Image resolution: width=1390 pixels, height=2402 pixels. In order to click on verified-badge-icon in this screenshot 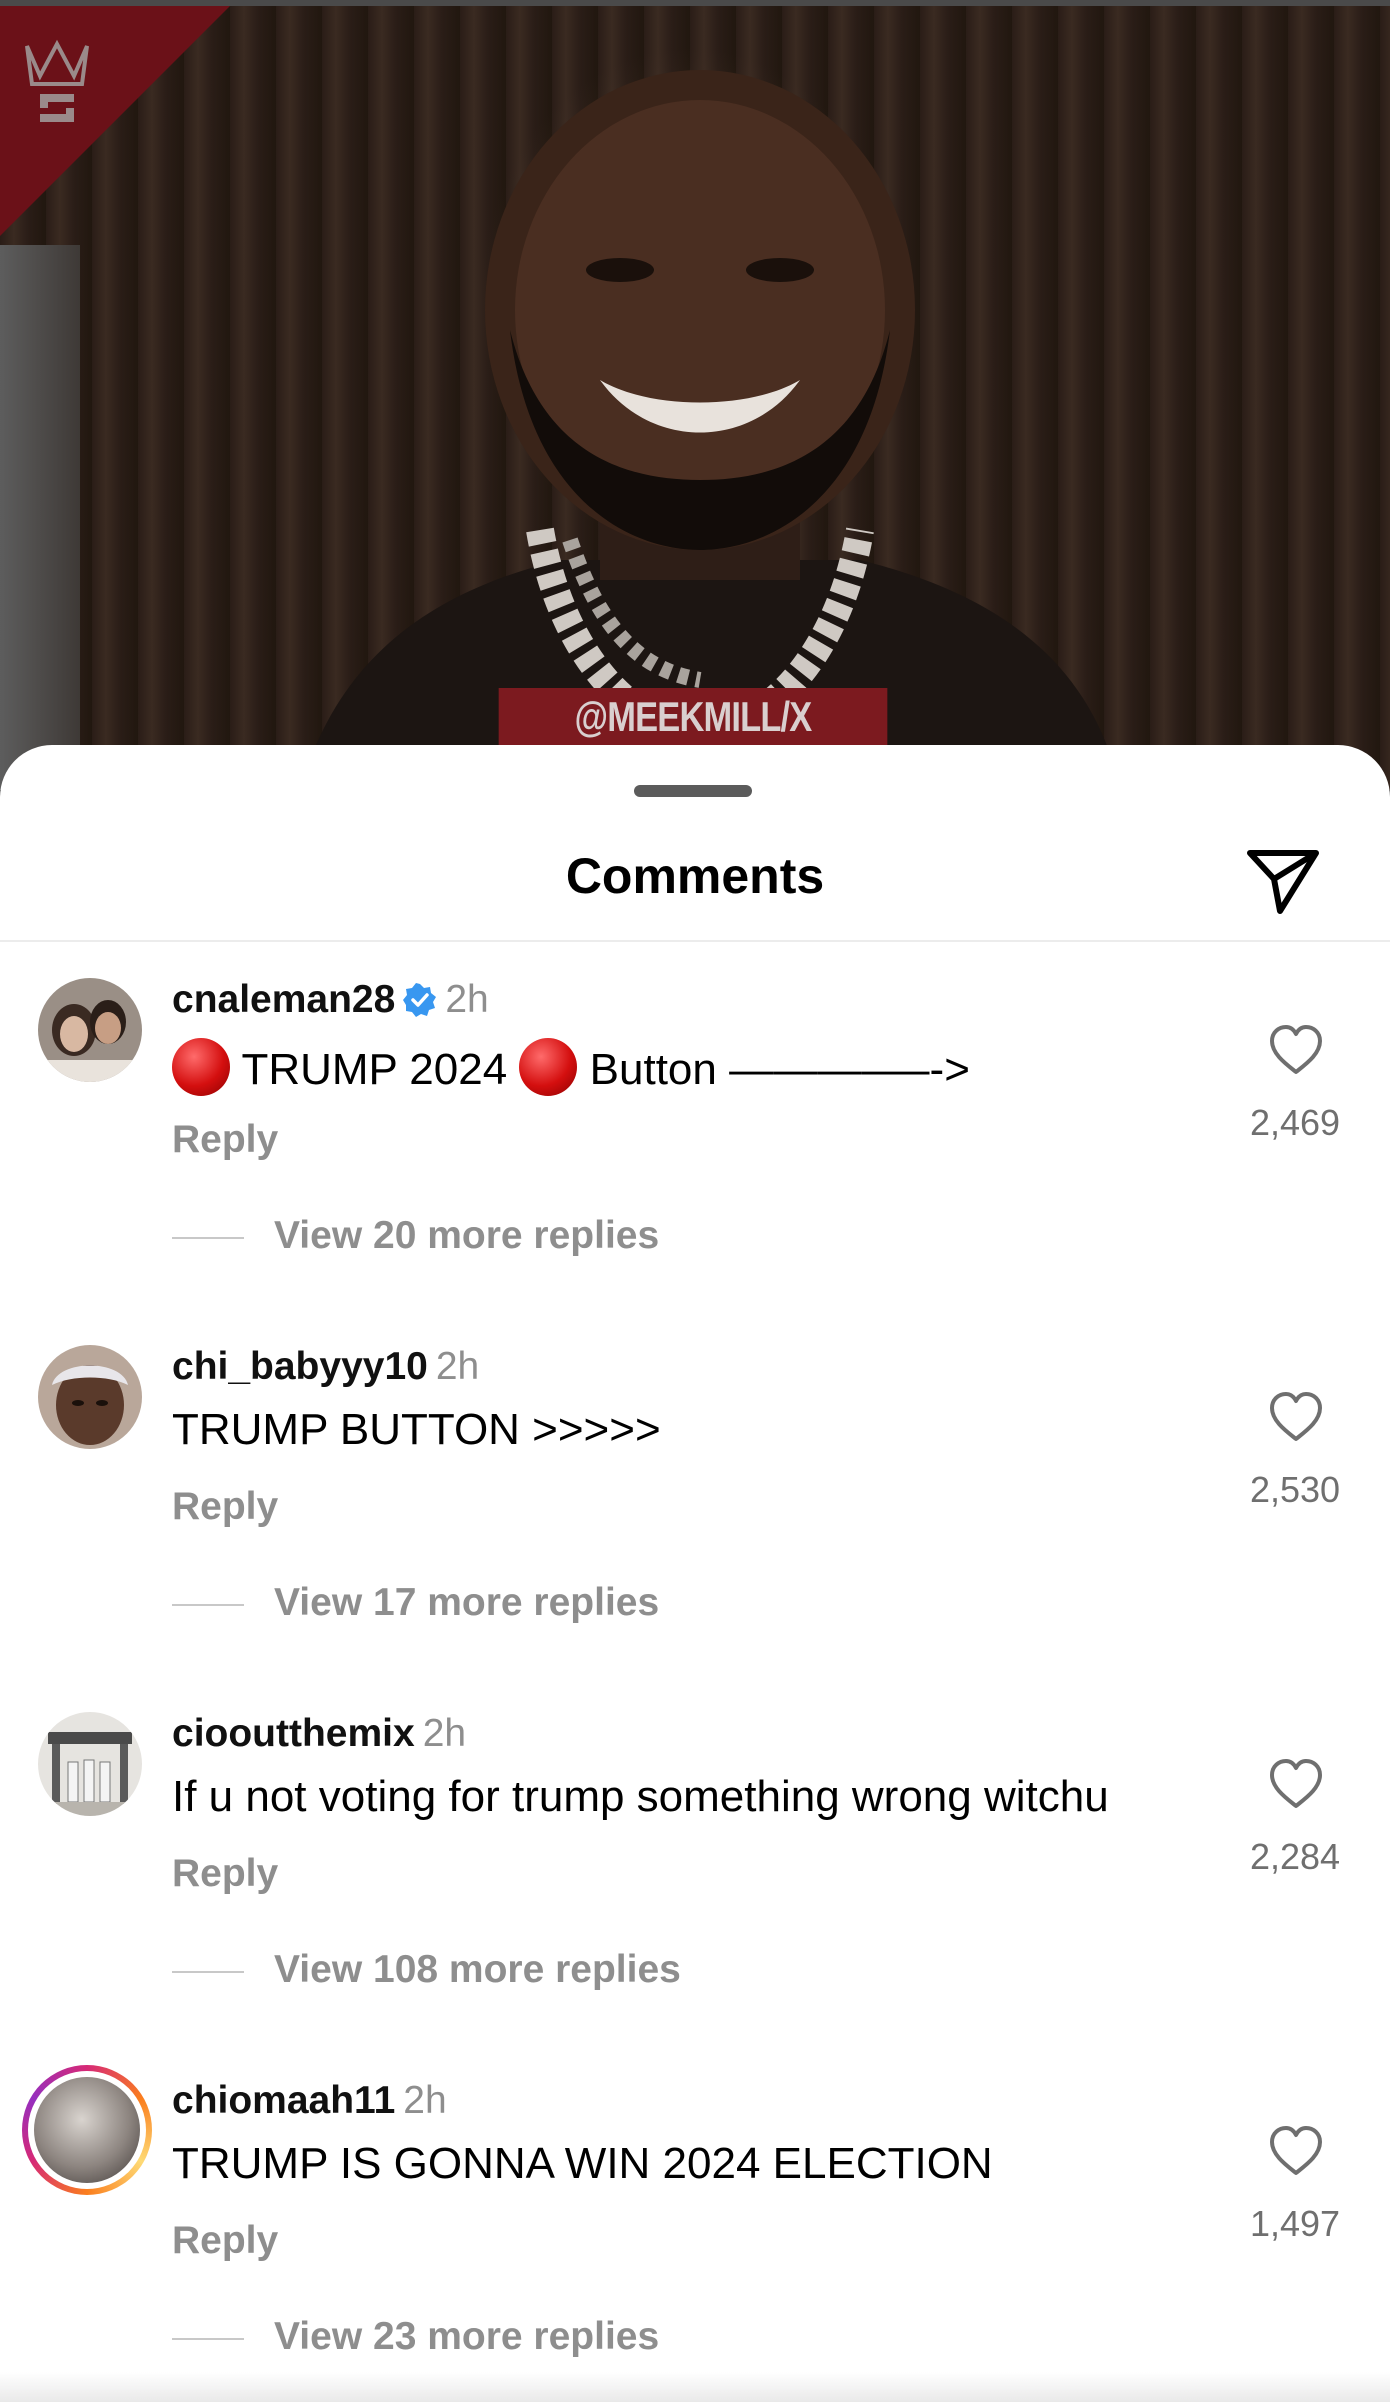, I will do `click(420, 1000)`.